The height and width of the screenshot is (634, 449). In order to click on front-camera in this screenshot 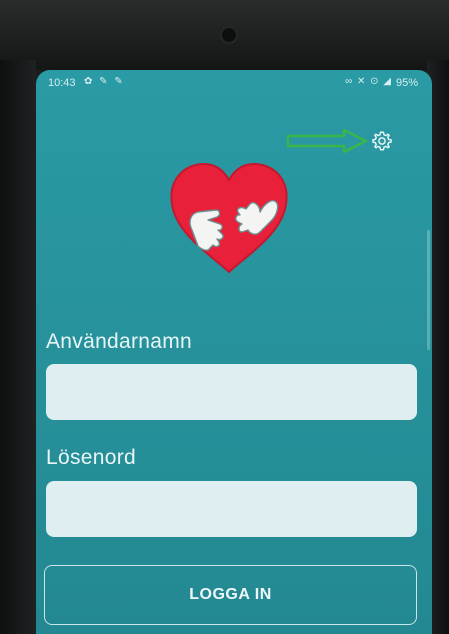, I will do `click(229, 35)`.